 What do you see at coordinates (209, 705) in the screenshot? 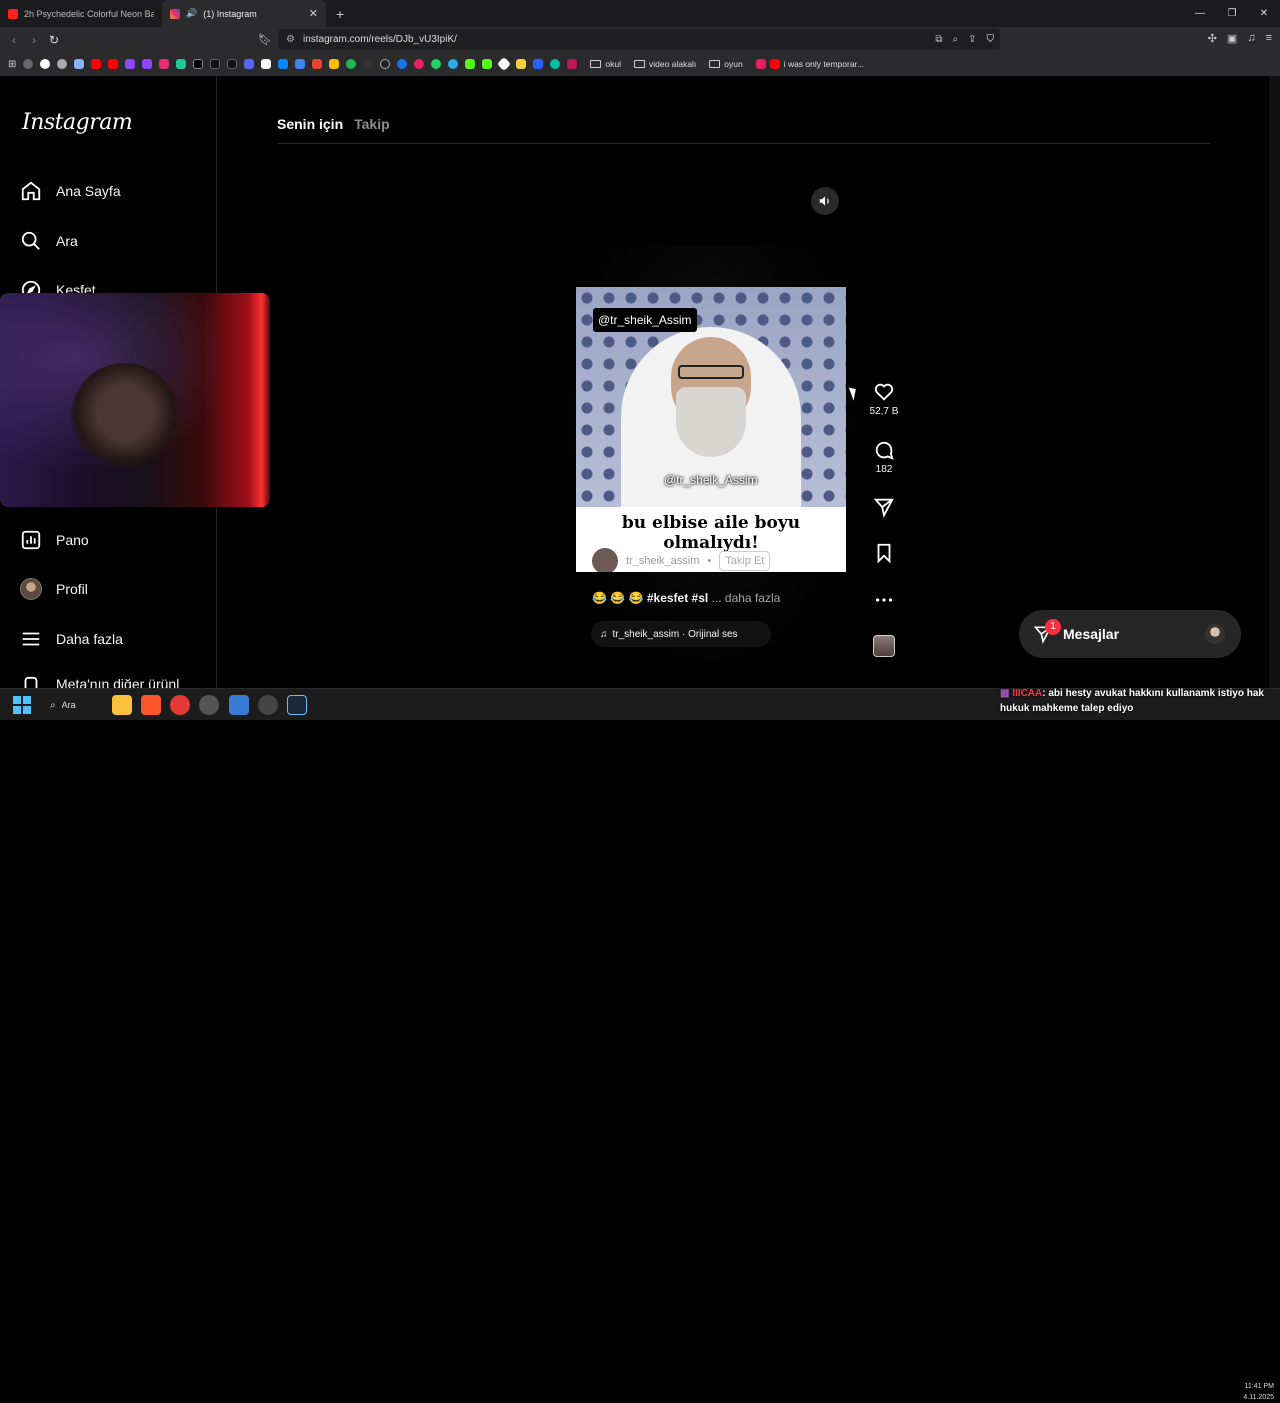
I see `app-icon` at bounding box center [209, 705].